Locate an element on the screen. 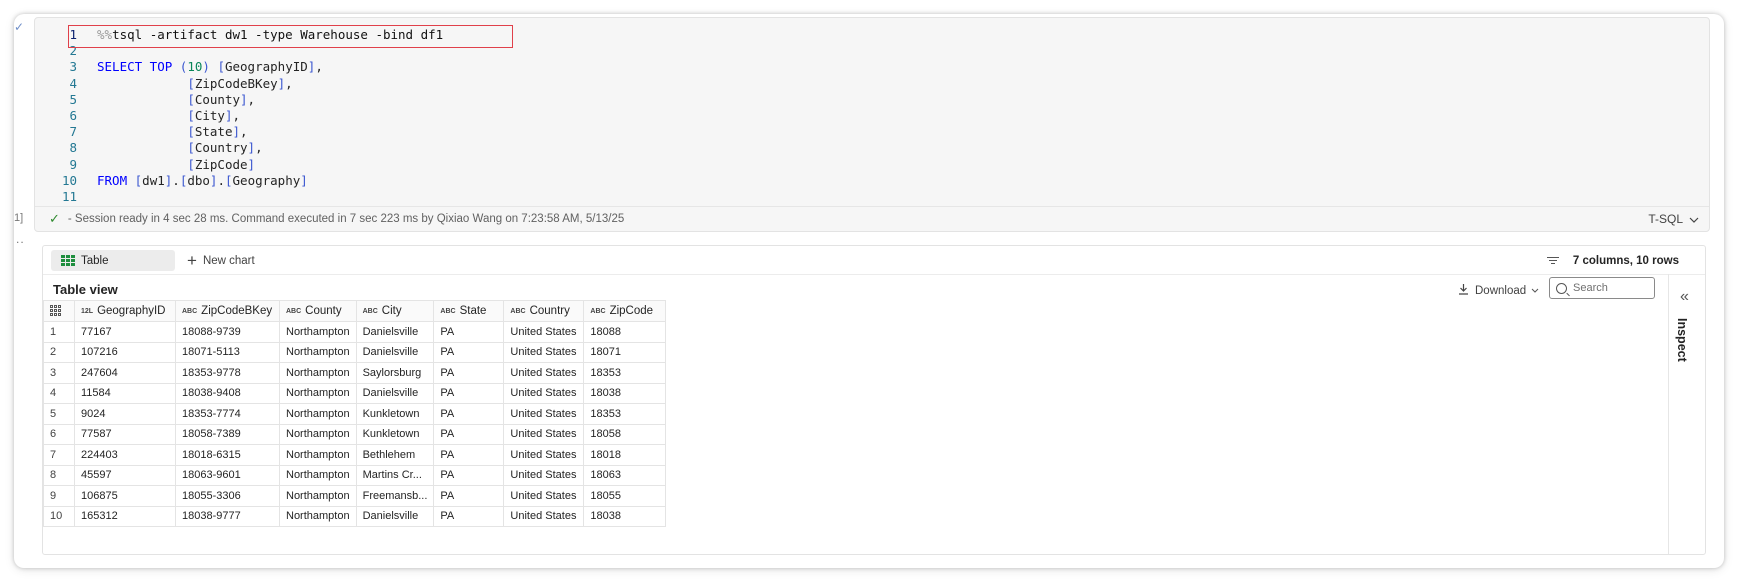  table-cell: Danielsville is located at coordinates (395, 332).